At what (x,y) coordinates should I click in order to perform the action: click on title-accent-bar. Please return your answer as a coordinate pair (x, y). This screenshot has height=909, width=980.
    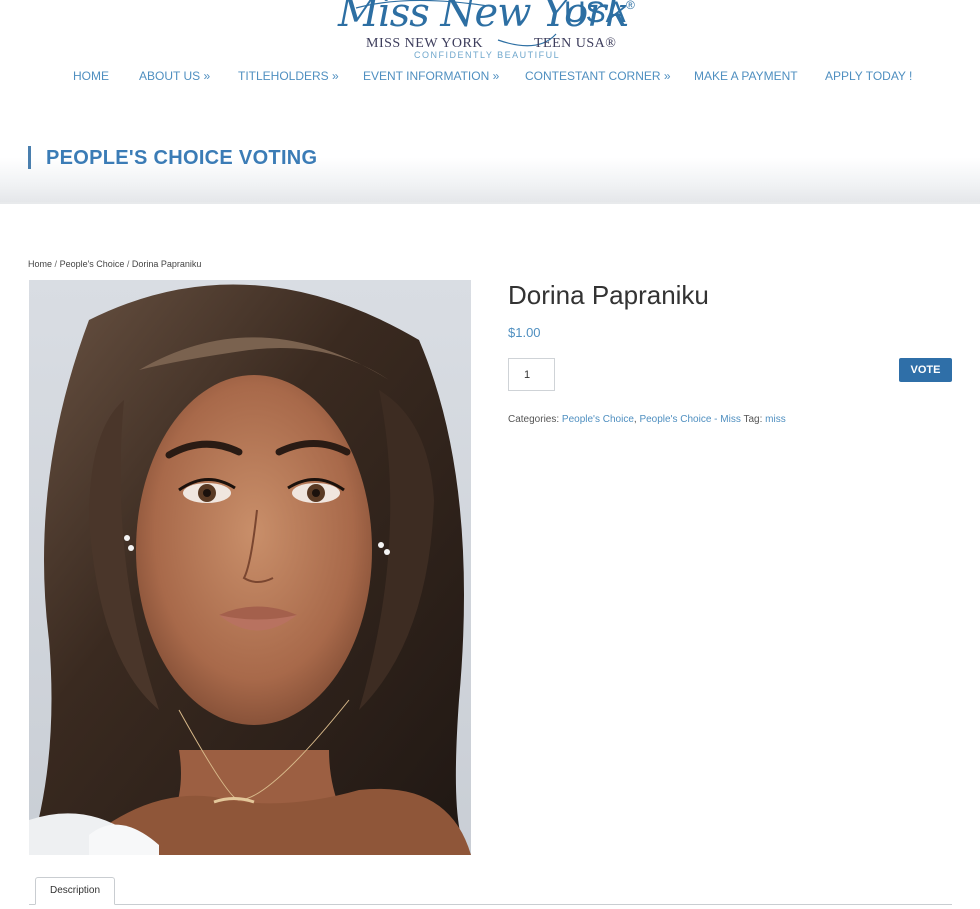
    Looking at the image, I should click on (29, 157).